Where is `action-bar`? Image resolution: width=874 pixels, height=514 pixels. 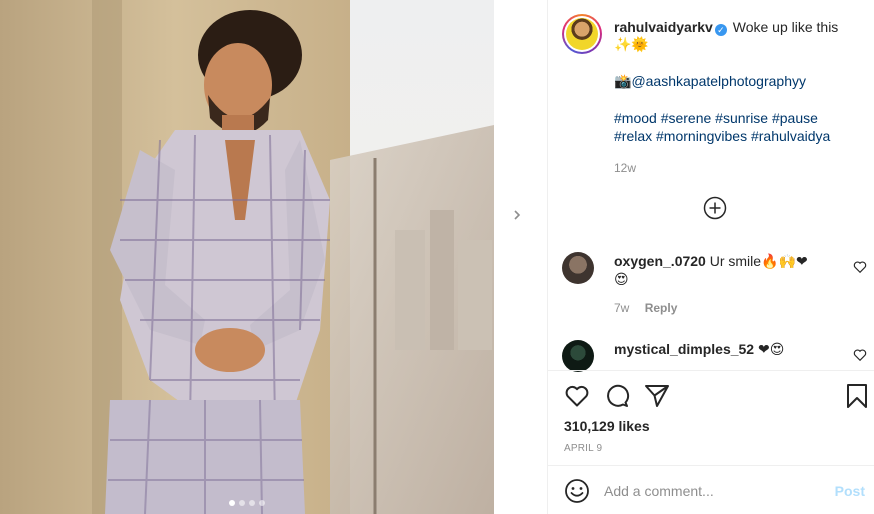 action-bar is located at coordinates (711, 396).